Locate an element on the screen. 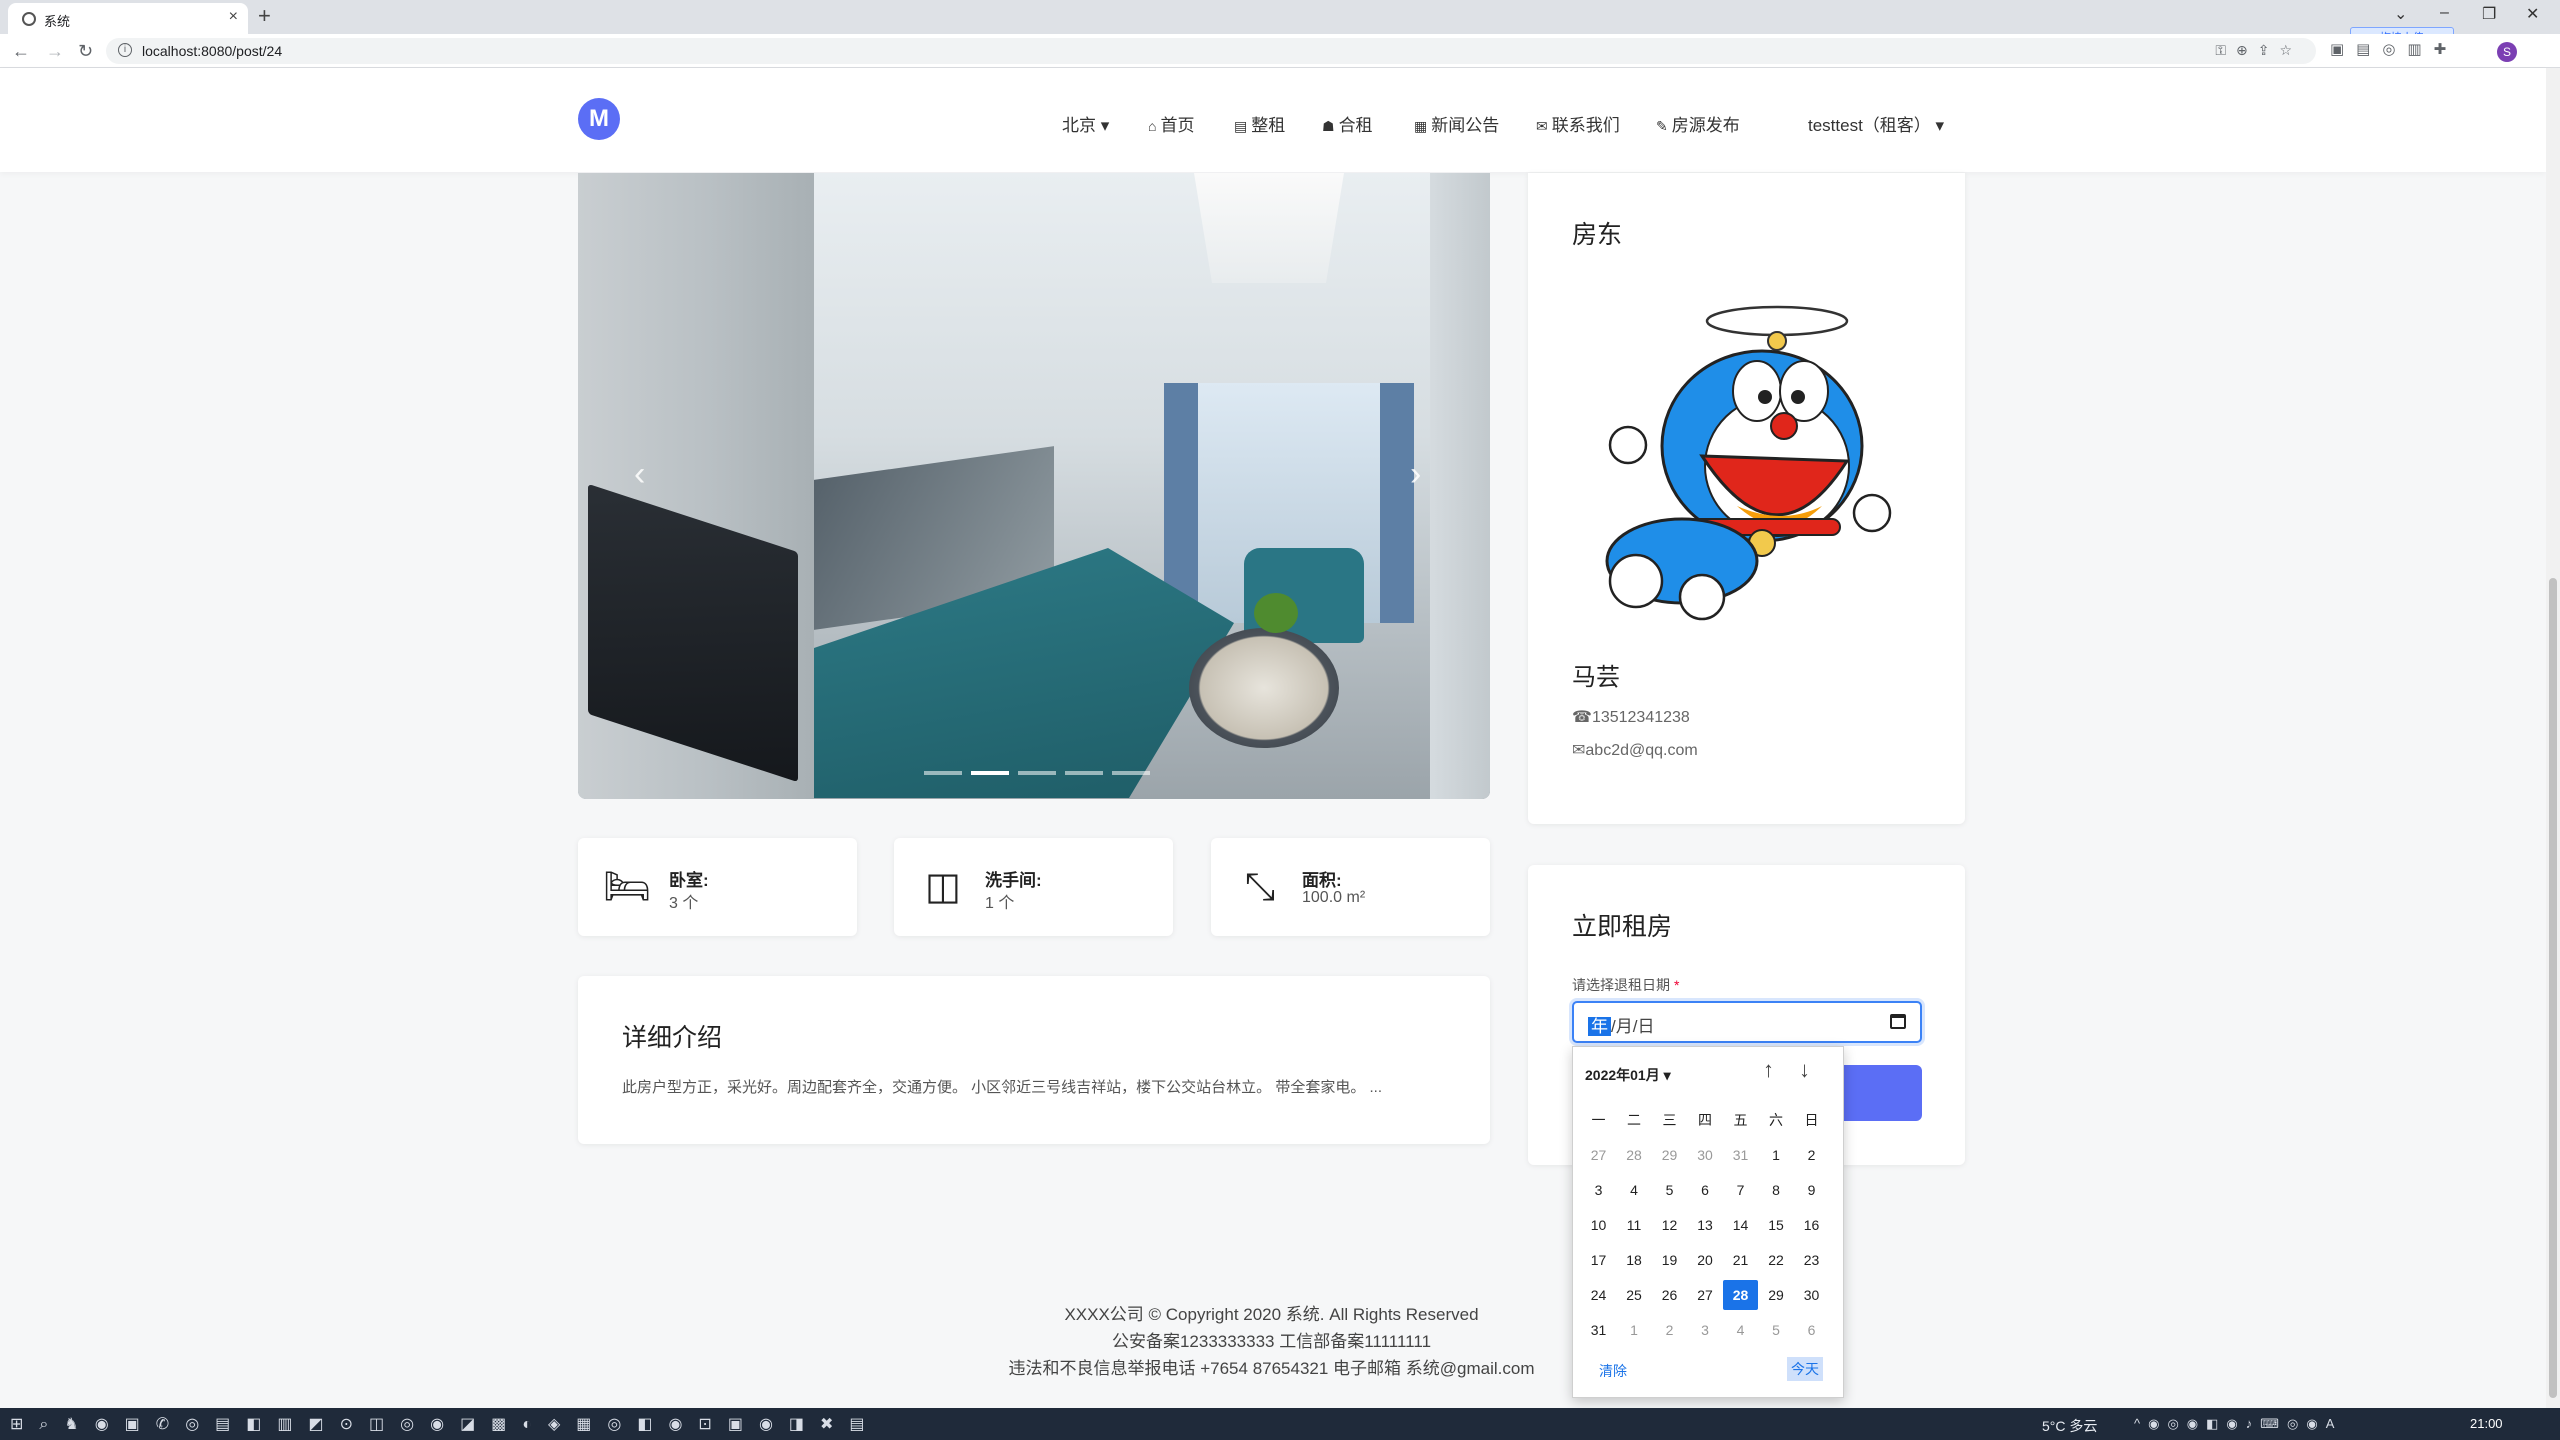 Image resolution: width=2560 pixels, height=1440 pixels. picker-day: 16 is located at coordinates (1811, 1225).